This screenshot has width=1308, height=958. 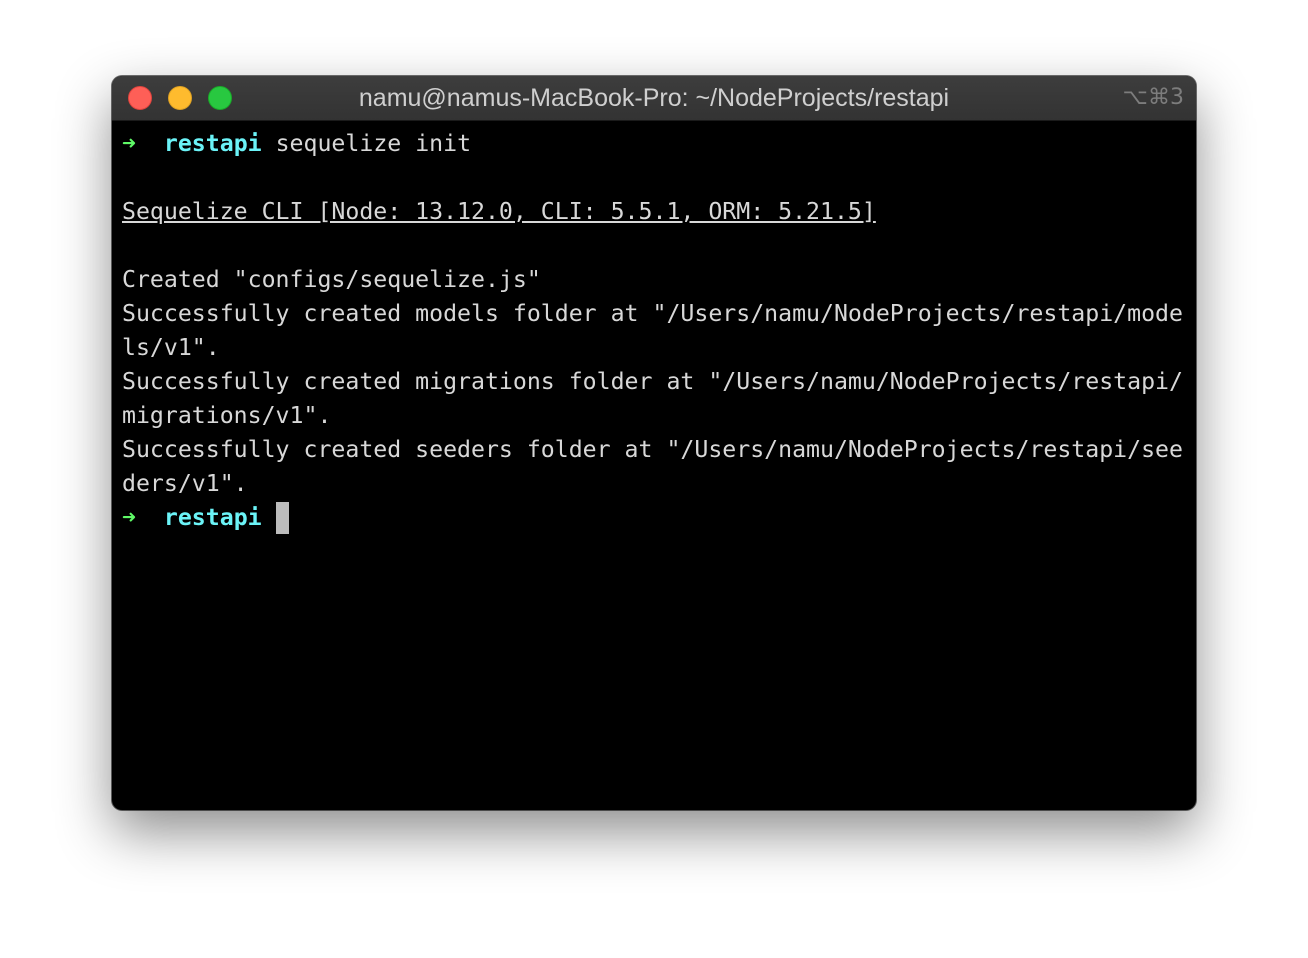 I want to click on output-line: Created "configs/sequelize.js", so click(x=331, y=279).